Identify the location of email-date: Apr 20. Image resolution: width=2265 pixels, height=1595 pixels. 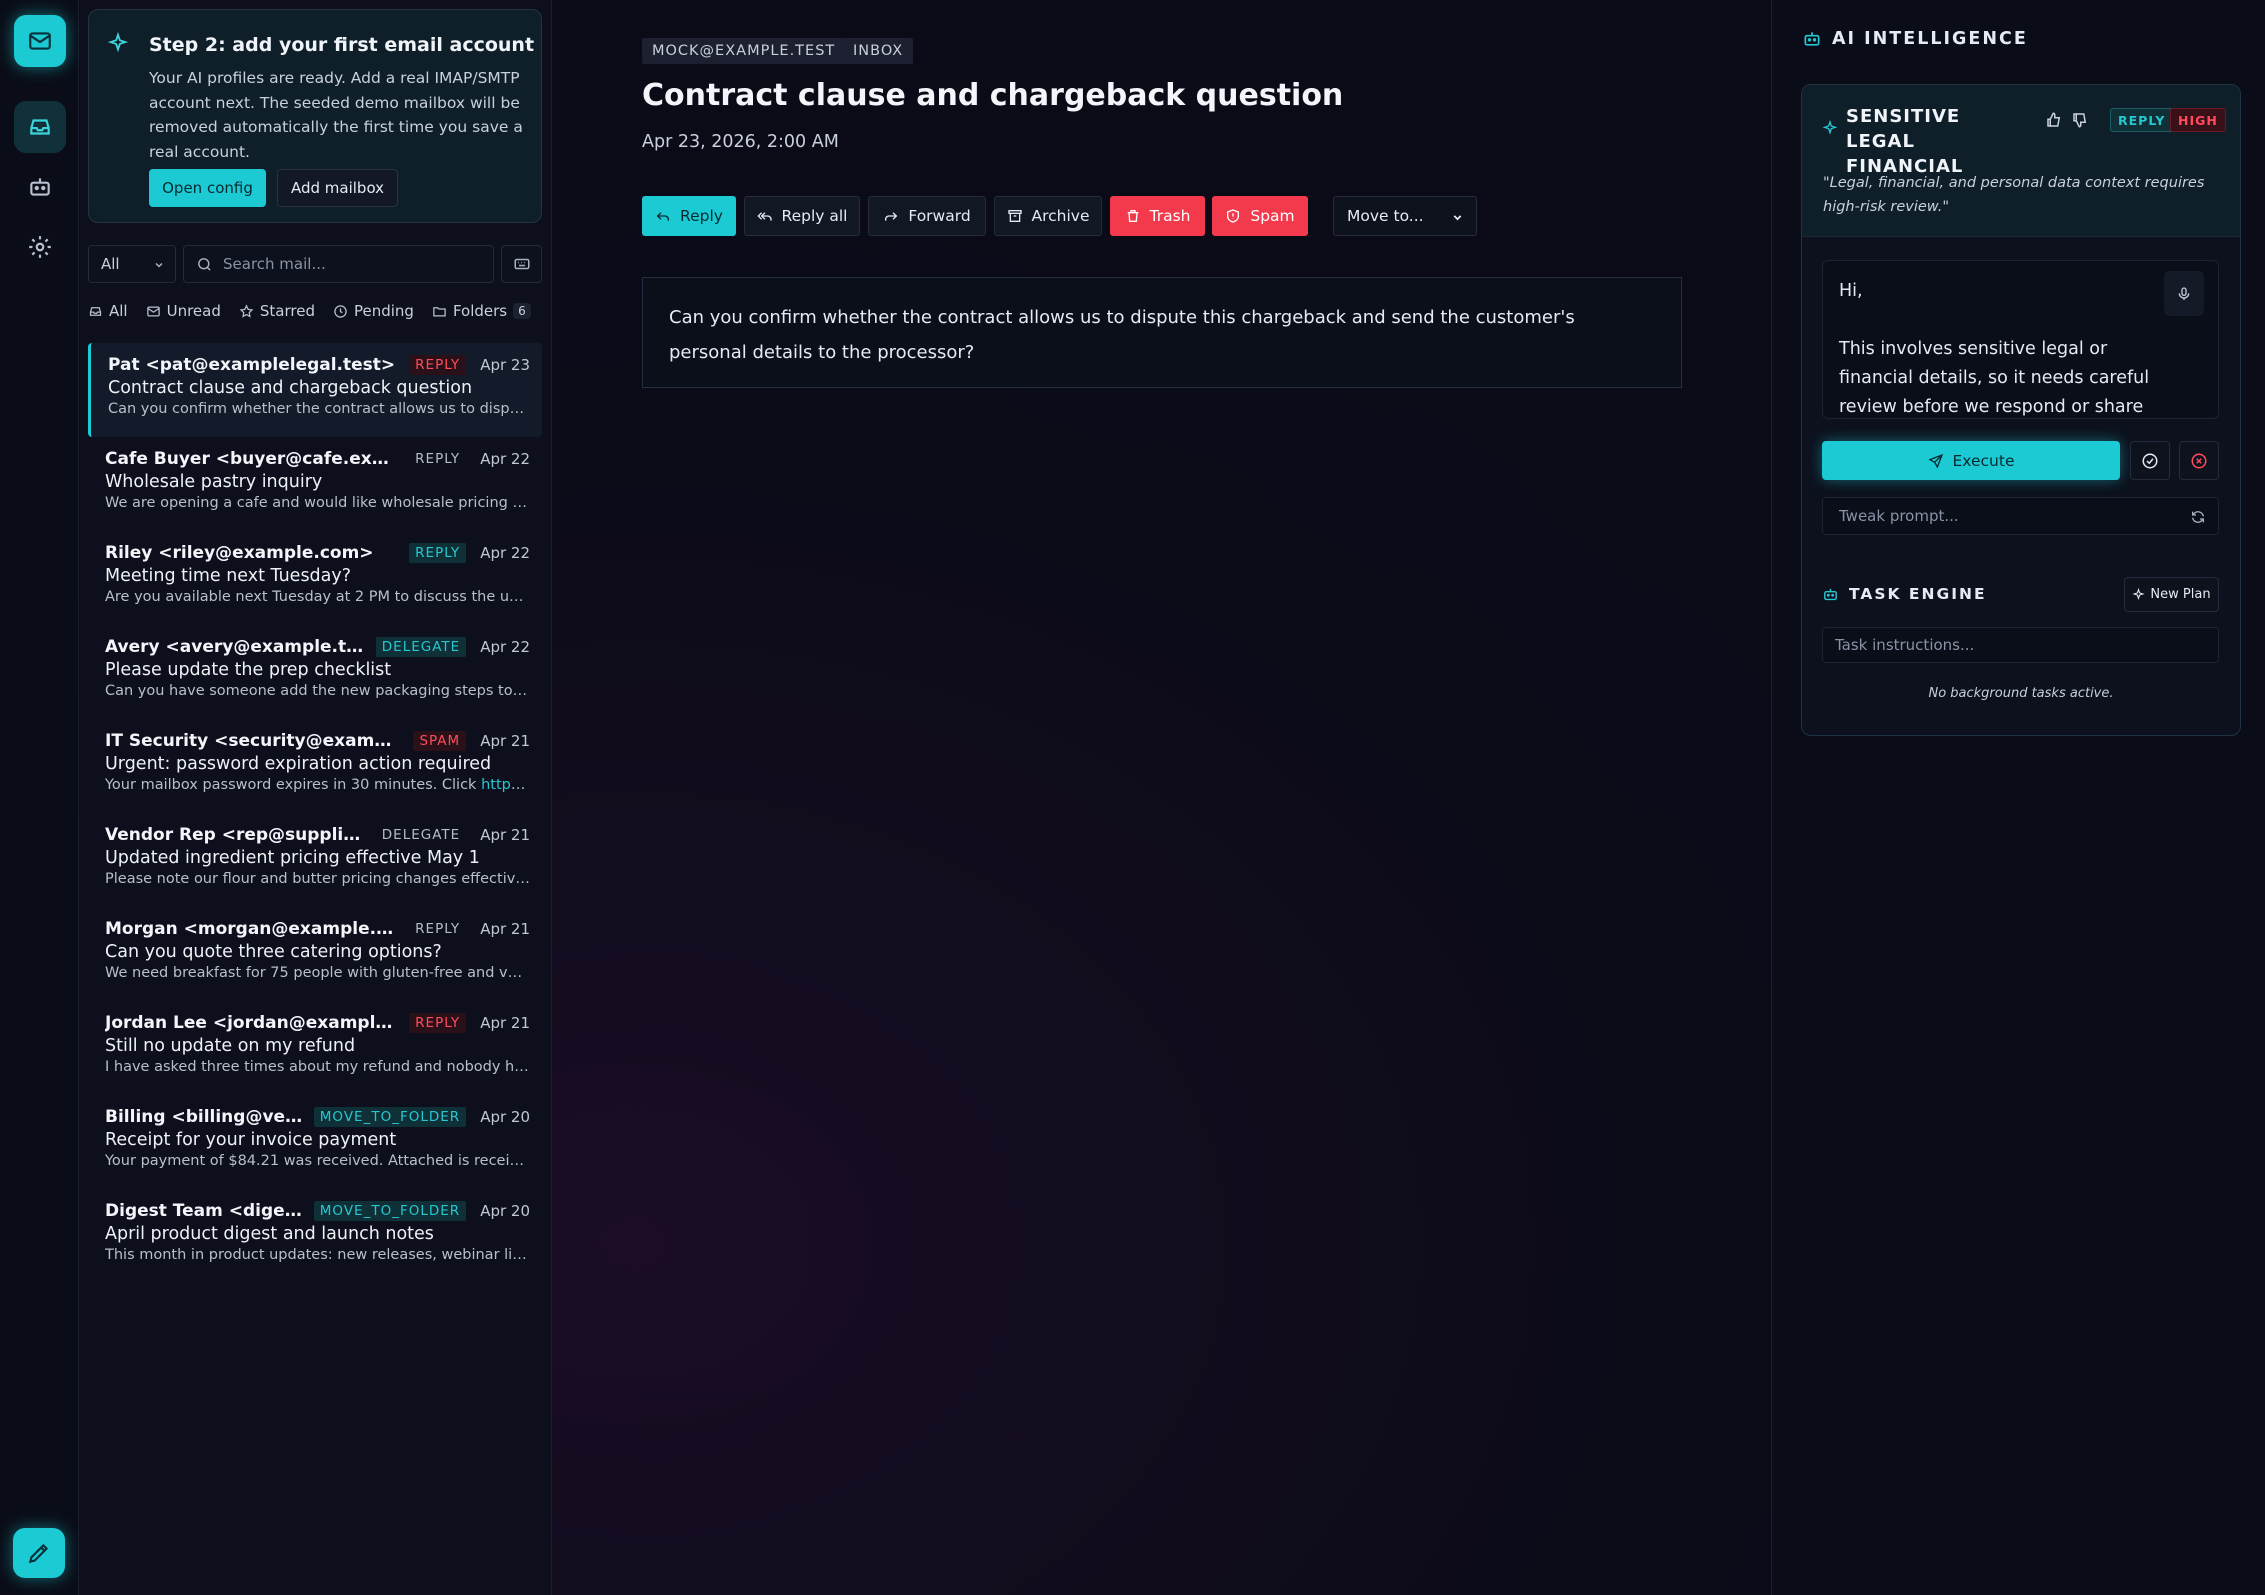
(505, 1117).